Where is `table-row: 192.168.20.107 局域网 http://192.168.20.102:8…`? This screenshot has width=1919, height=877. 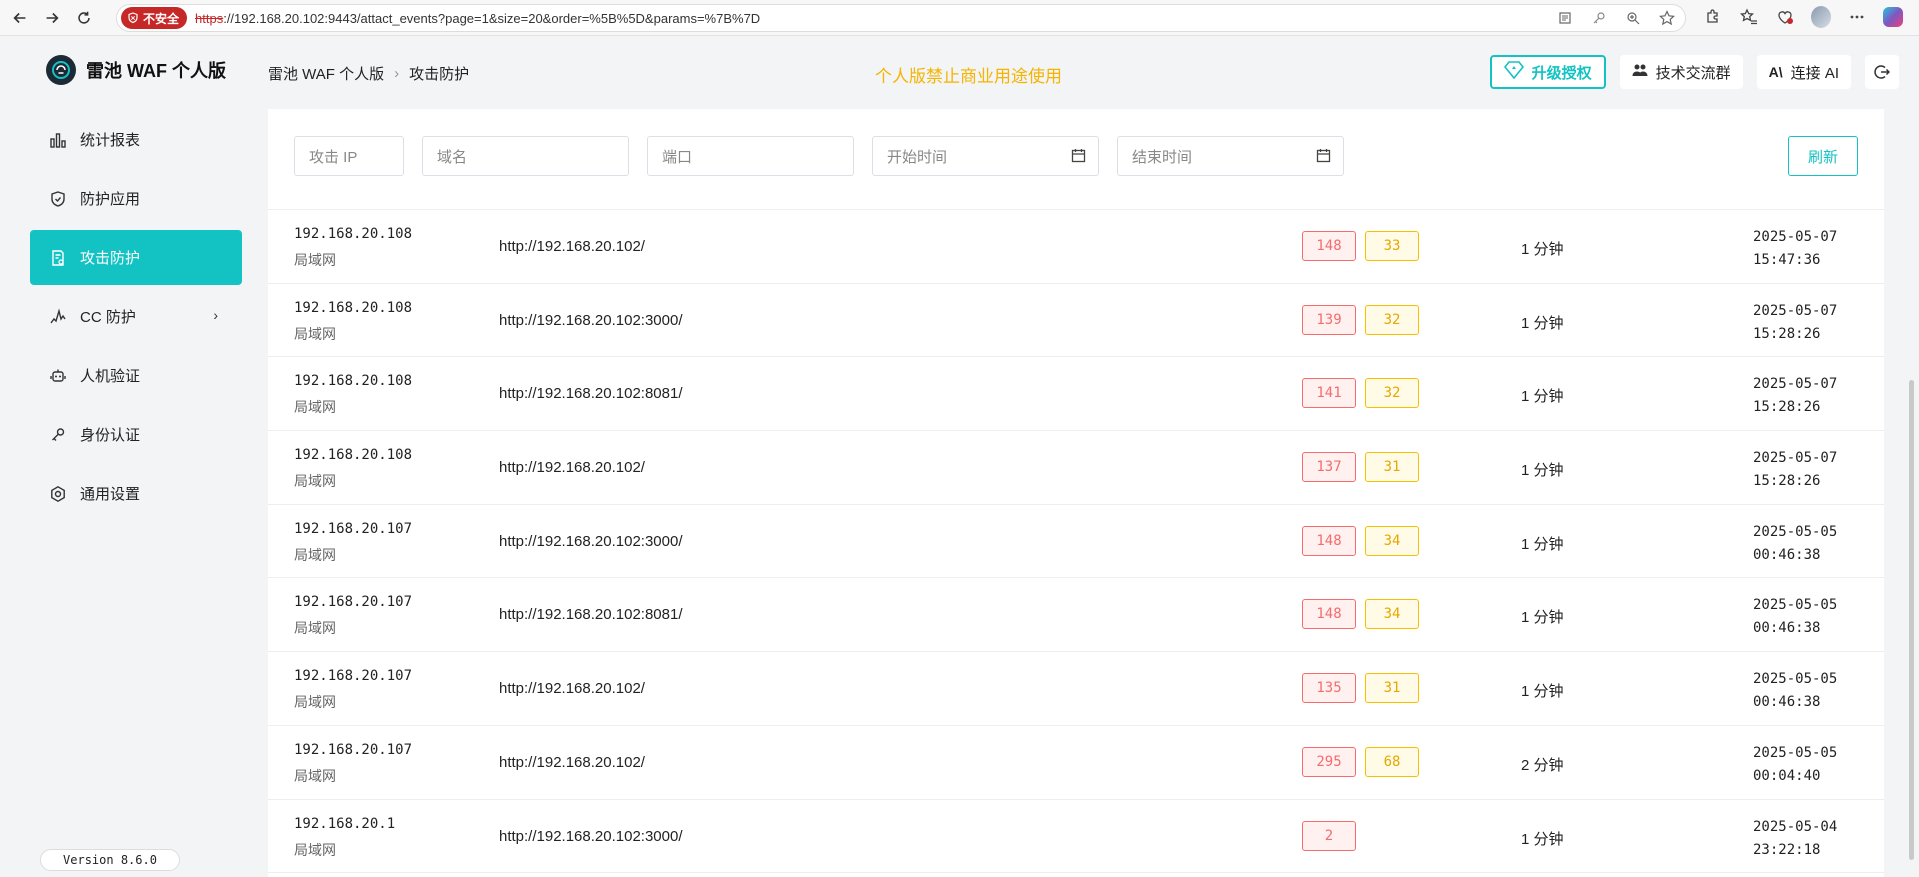 table-row: 192.168.20.107 局域网 http://192.168.20.102:8… is located at coordinates (1076, 615).